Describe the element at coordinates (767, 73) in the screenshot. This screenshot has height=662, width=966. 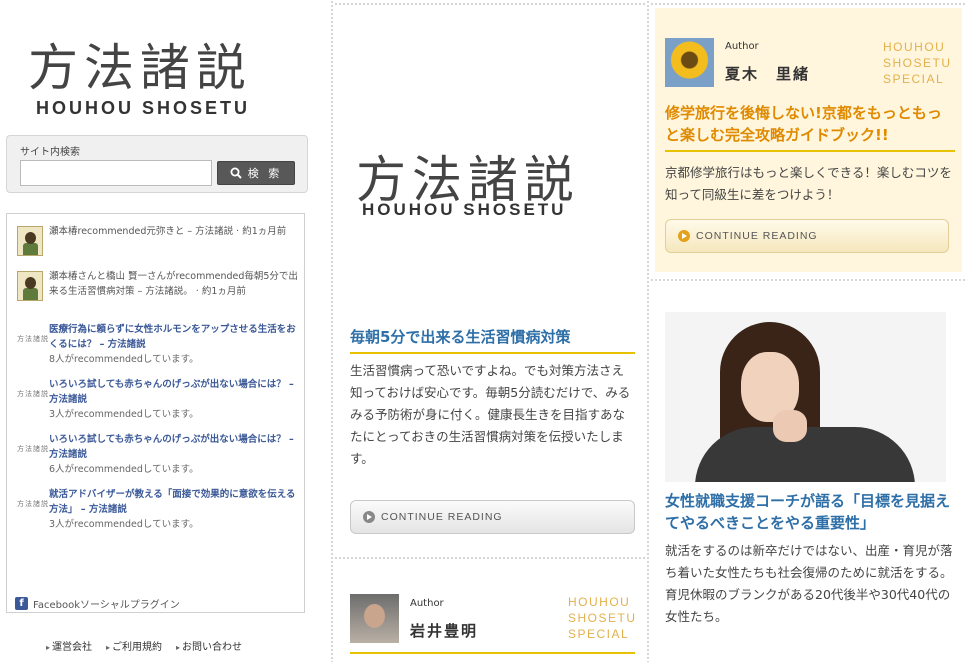
I see `author-name: 夏木 里緒` at that location.